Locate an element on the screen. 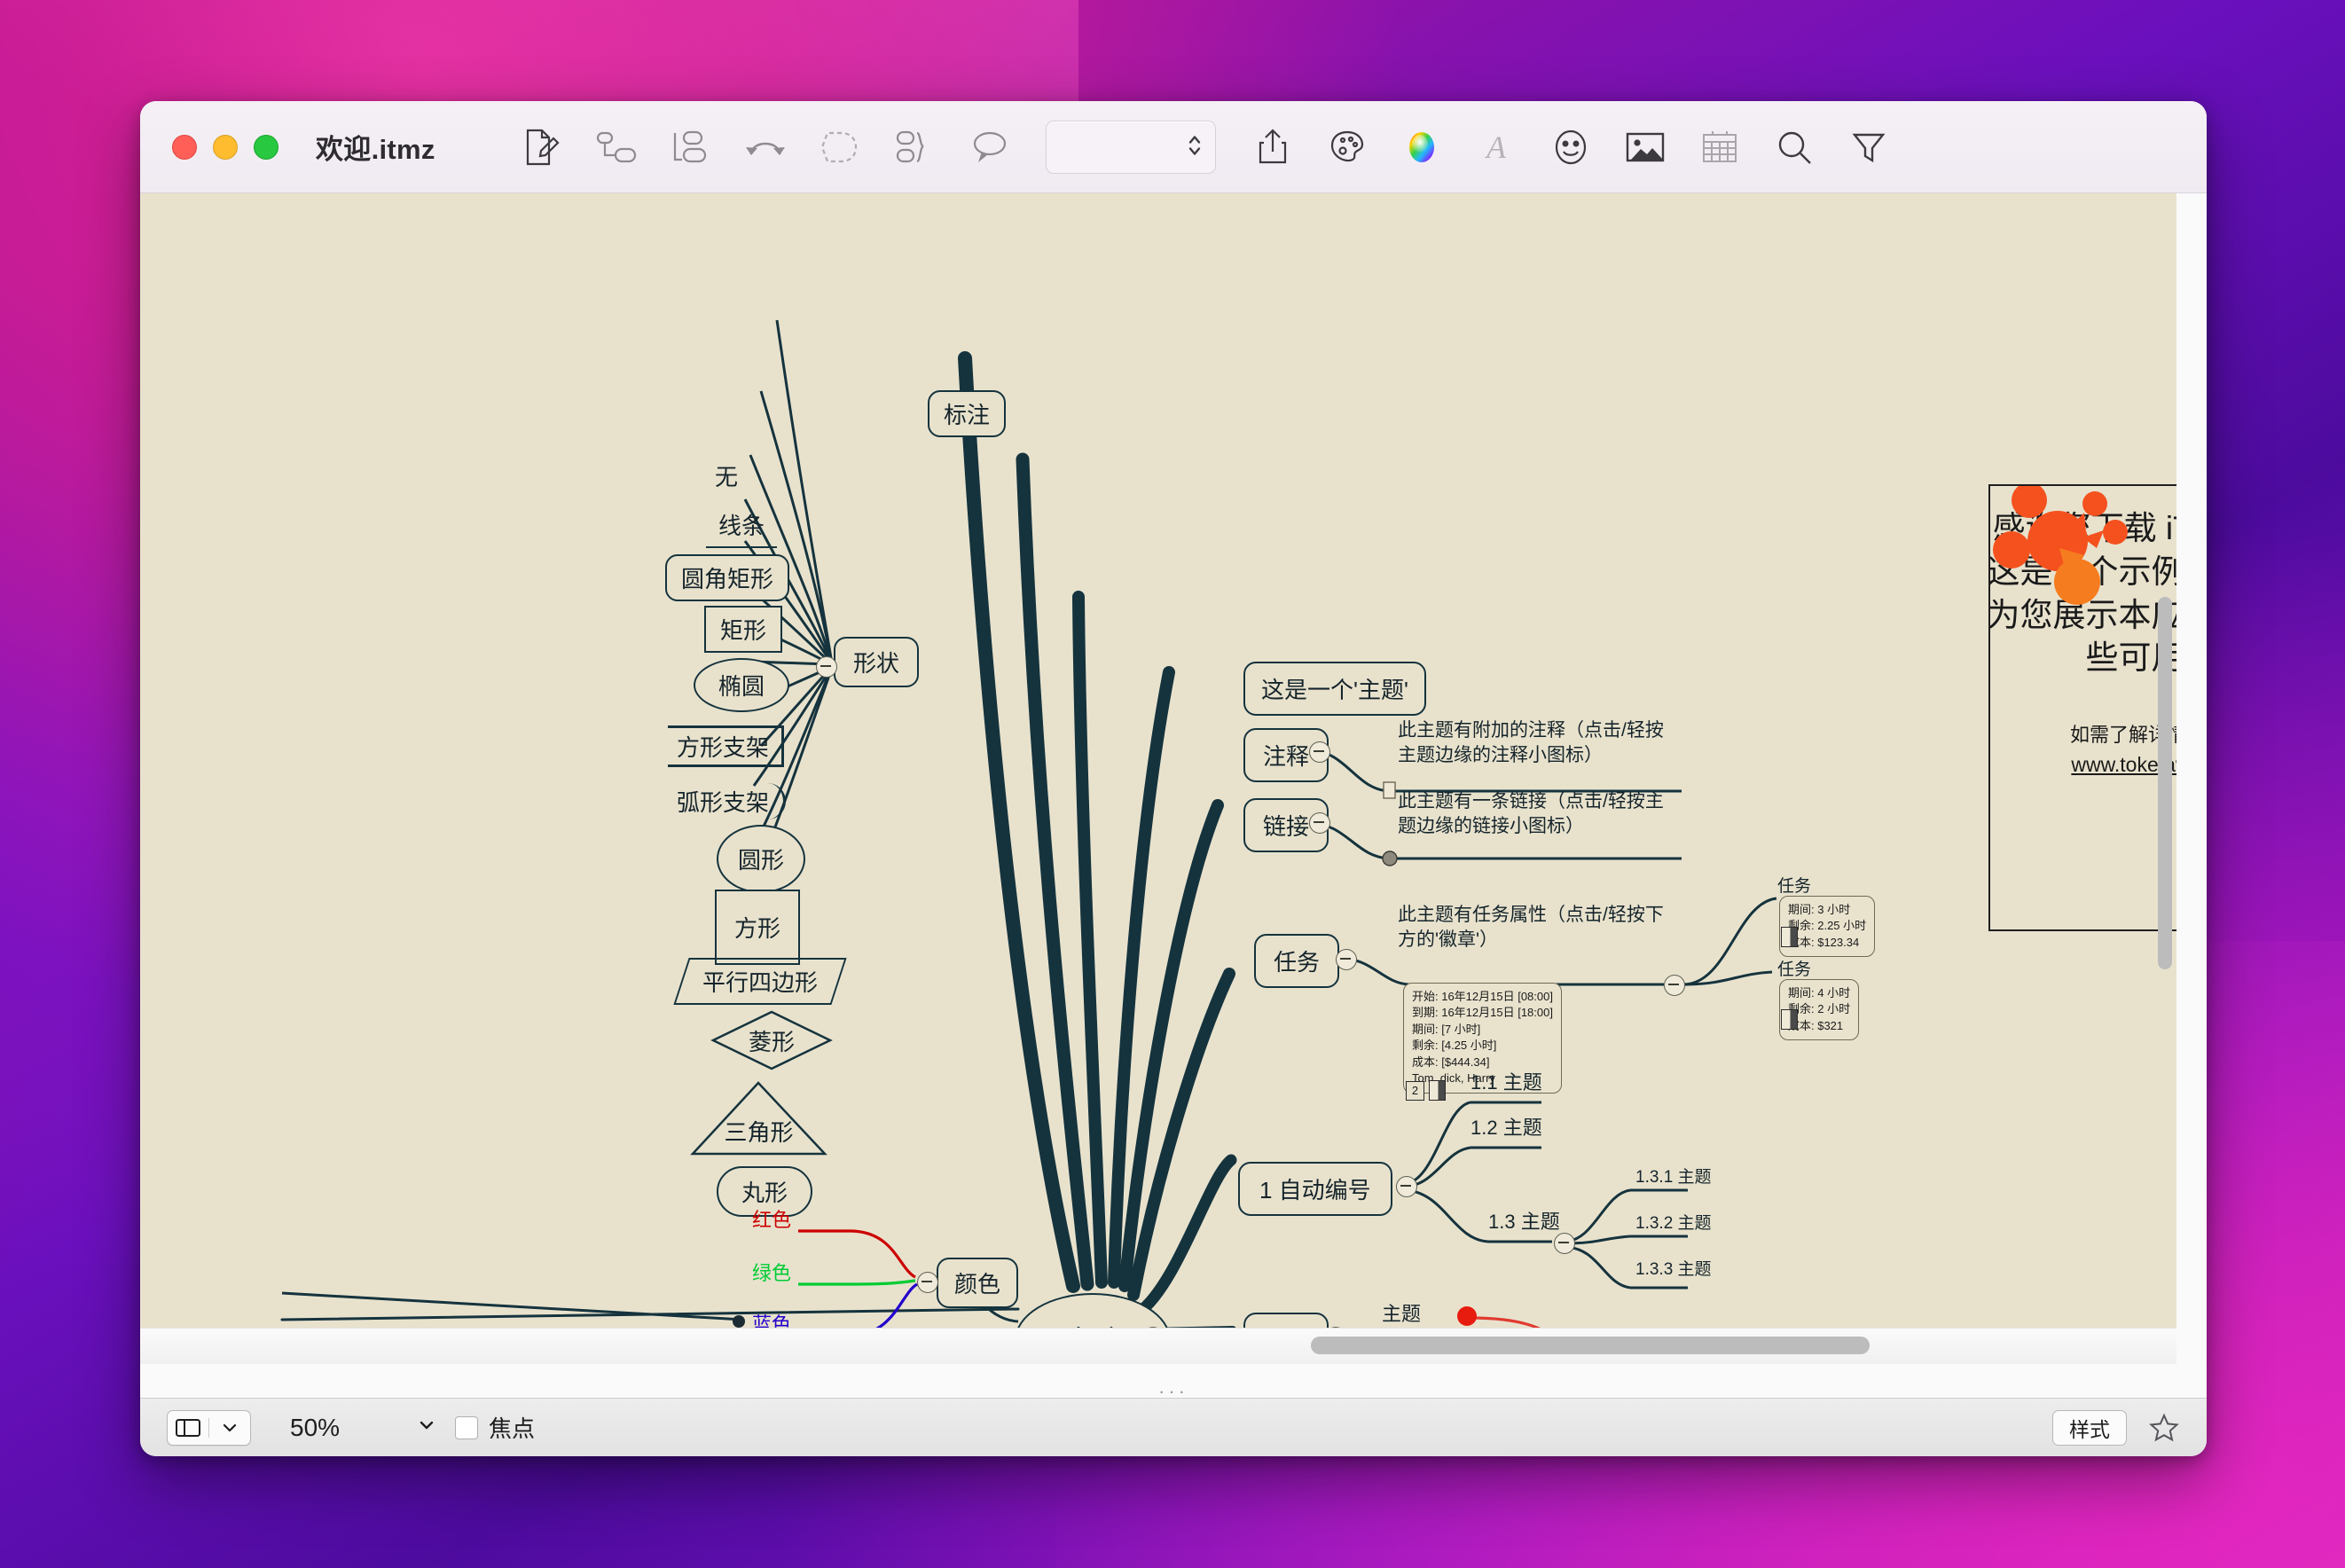 The height and width of the screenshot is (1568, 2345). filter-icon is located at coordinates (1868, 147).